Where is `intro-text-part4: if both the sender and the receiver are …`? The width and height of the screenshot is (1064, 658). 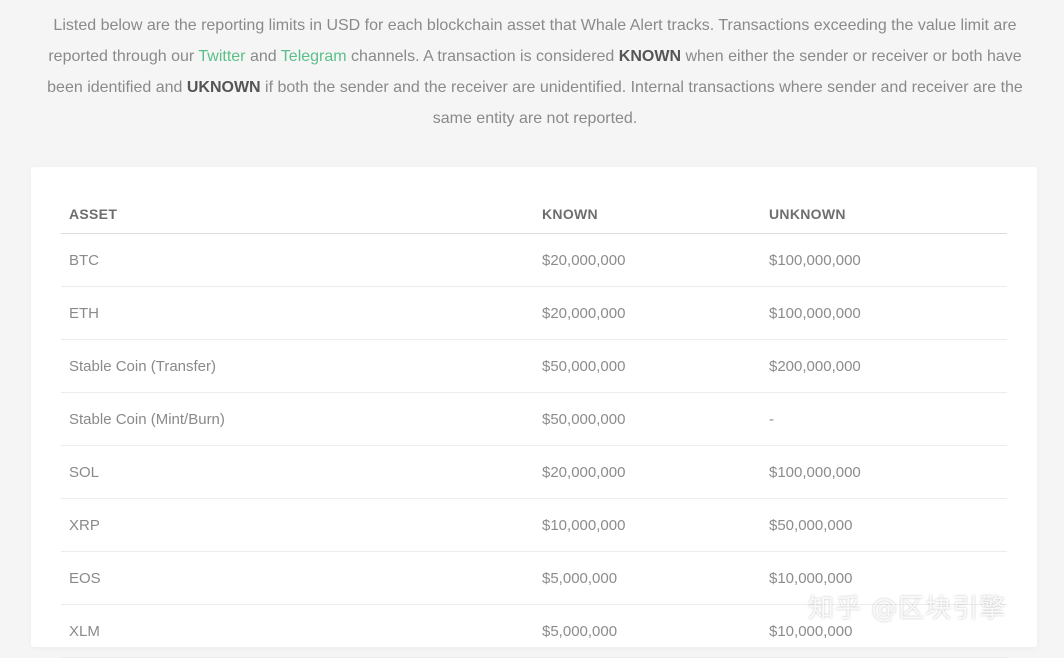
intro-text-part4: if both the sender and the receiver are … is located at coordinates (641, 103).